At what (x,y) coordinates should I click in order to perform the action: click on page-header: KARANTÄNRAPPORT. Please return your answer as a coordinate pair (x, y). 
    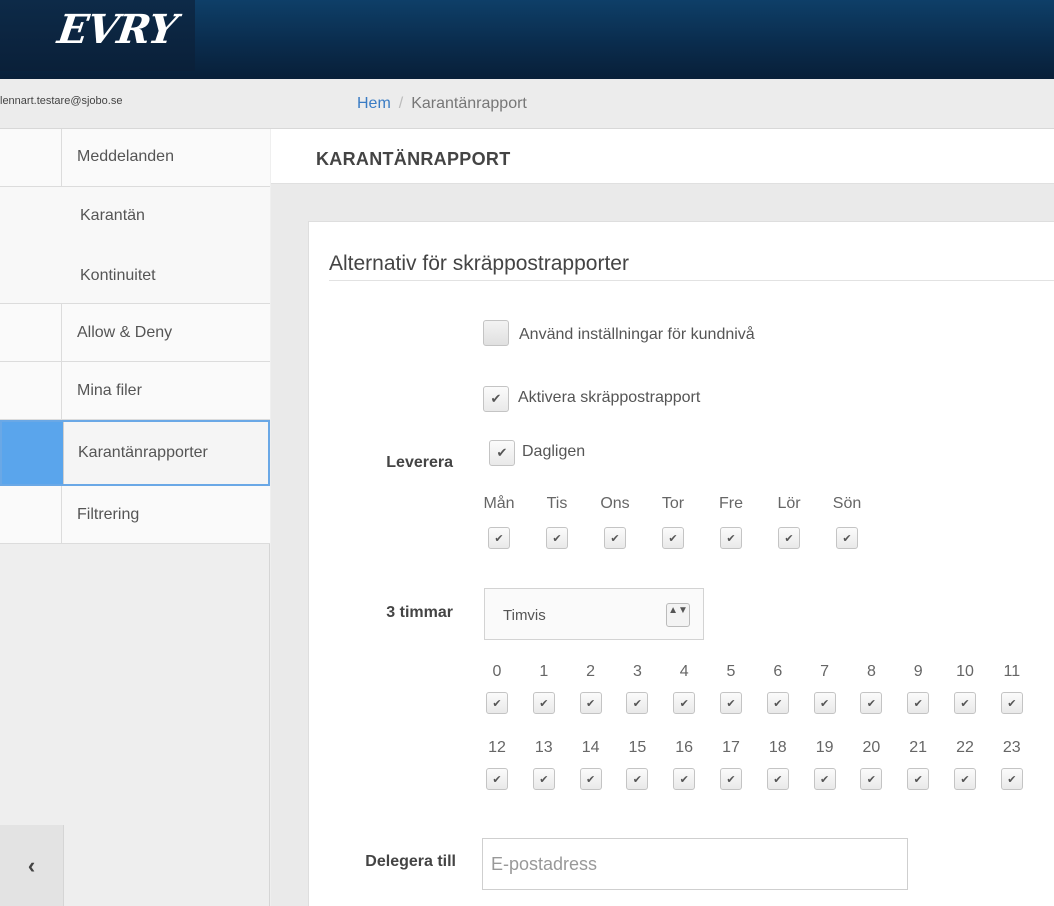
    Looking at the image, I should click on (662, 156).